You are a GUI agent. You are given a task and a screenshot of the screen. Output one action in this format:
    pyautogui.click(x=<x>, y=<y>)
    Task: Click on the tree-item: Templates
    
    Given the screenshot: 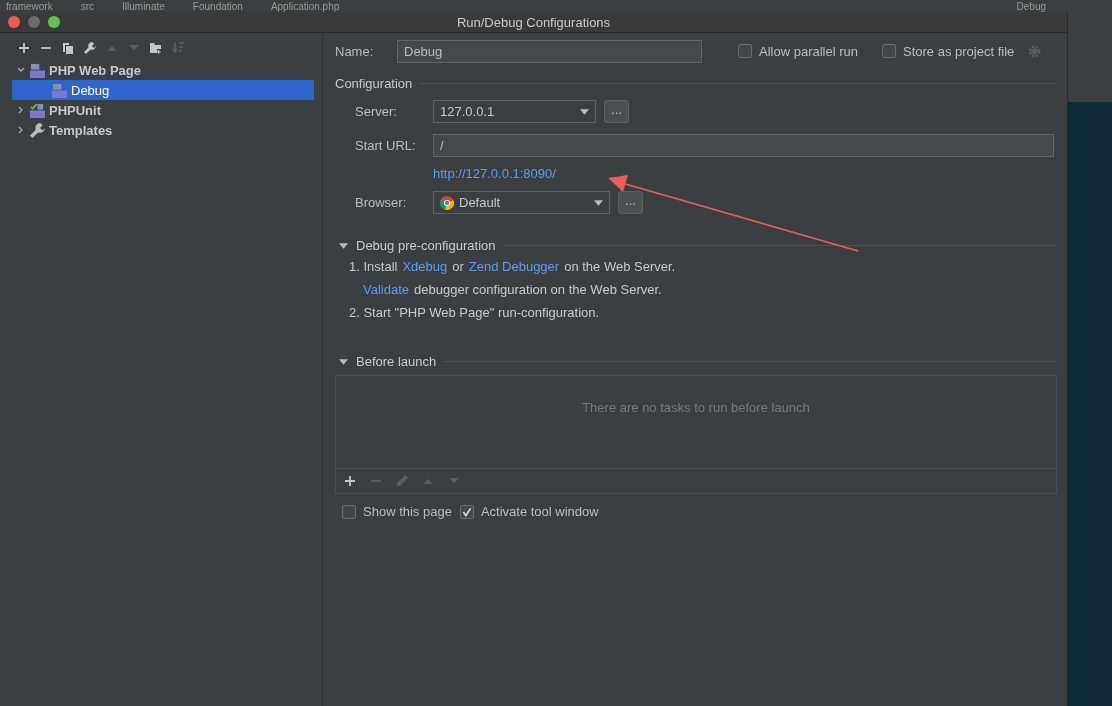 What is the action you would take?
    pyautogui.click(x=163, y=130)
    